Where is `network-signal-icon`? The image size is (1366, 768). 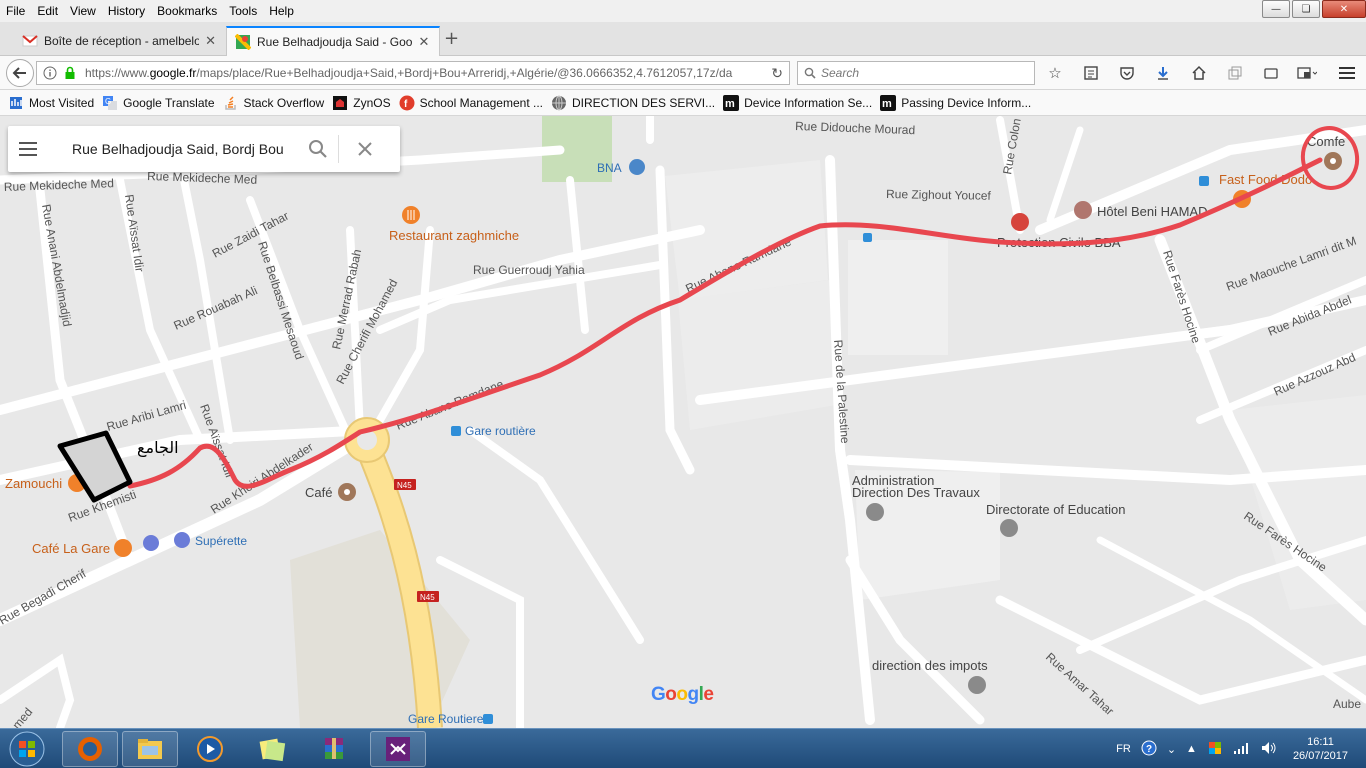
network-signal-icon is located at coordinates (1242, 749).